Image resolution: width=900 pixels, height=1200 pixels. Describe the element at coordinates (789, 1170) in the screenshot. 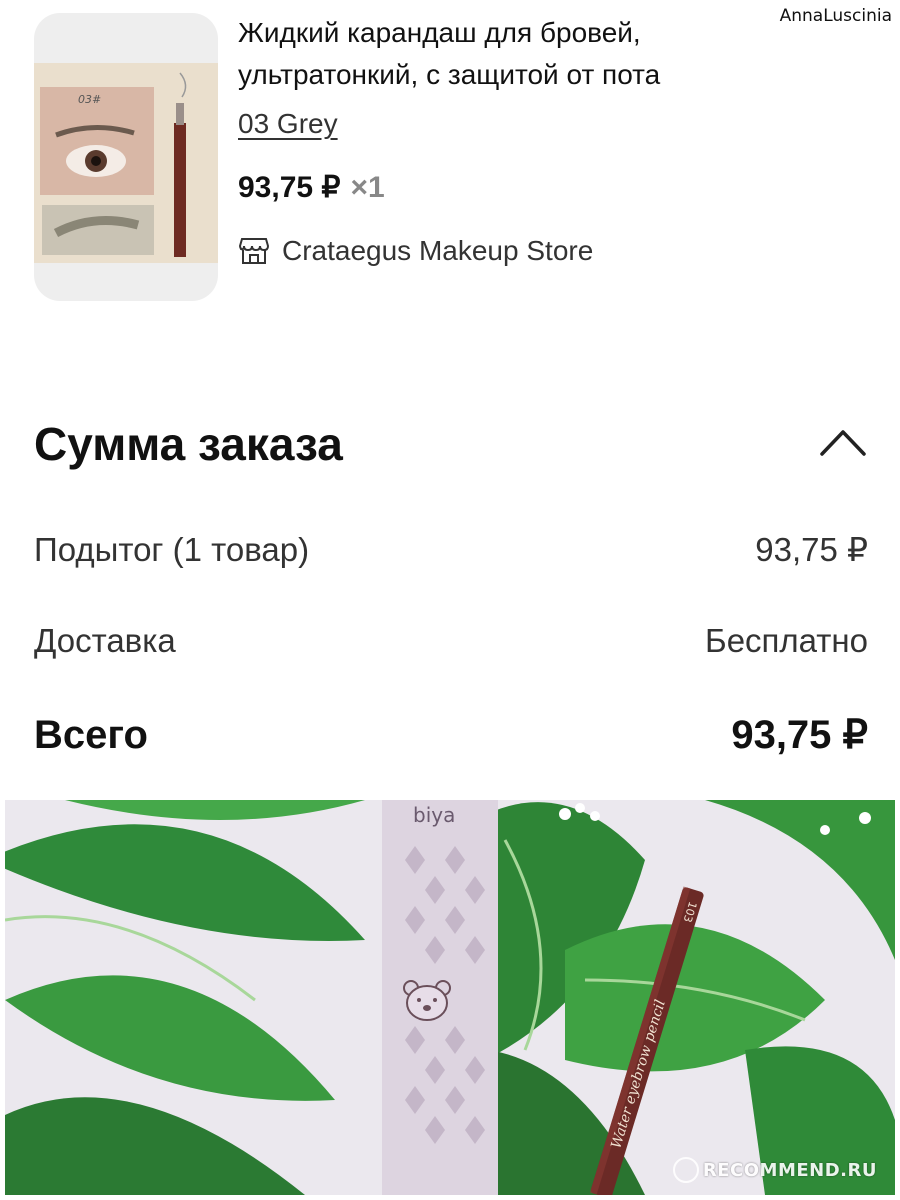

I see `site-watermark-text: RECOMMEND.RU` at that location.